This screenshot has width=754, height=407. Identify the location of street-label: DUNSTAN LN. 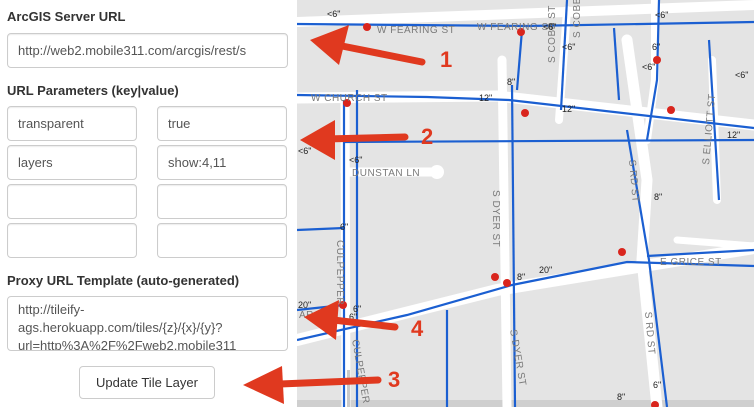
(386, 173).